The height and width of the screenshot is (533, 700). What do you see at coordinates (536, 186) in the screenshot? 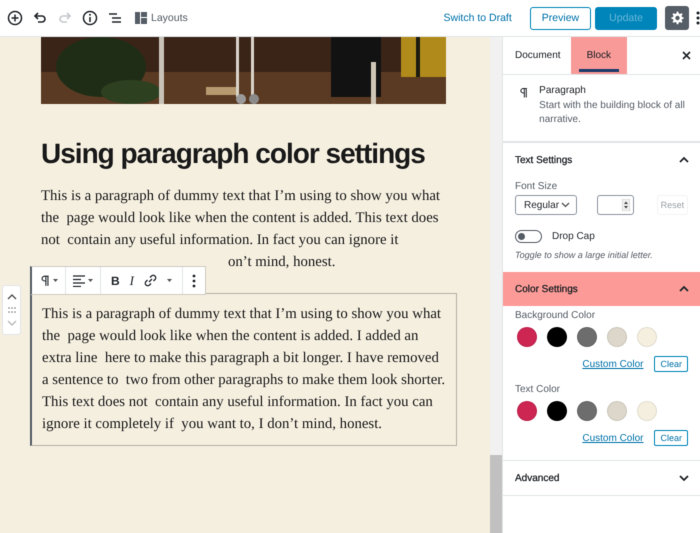
I see `field-label: Font Size` at bounding box center [536, 186].